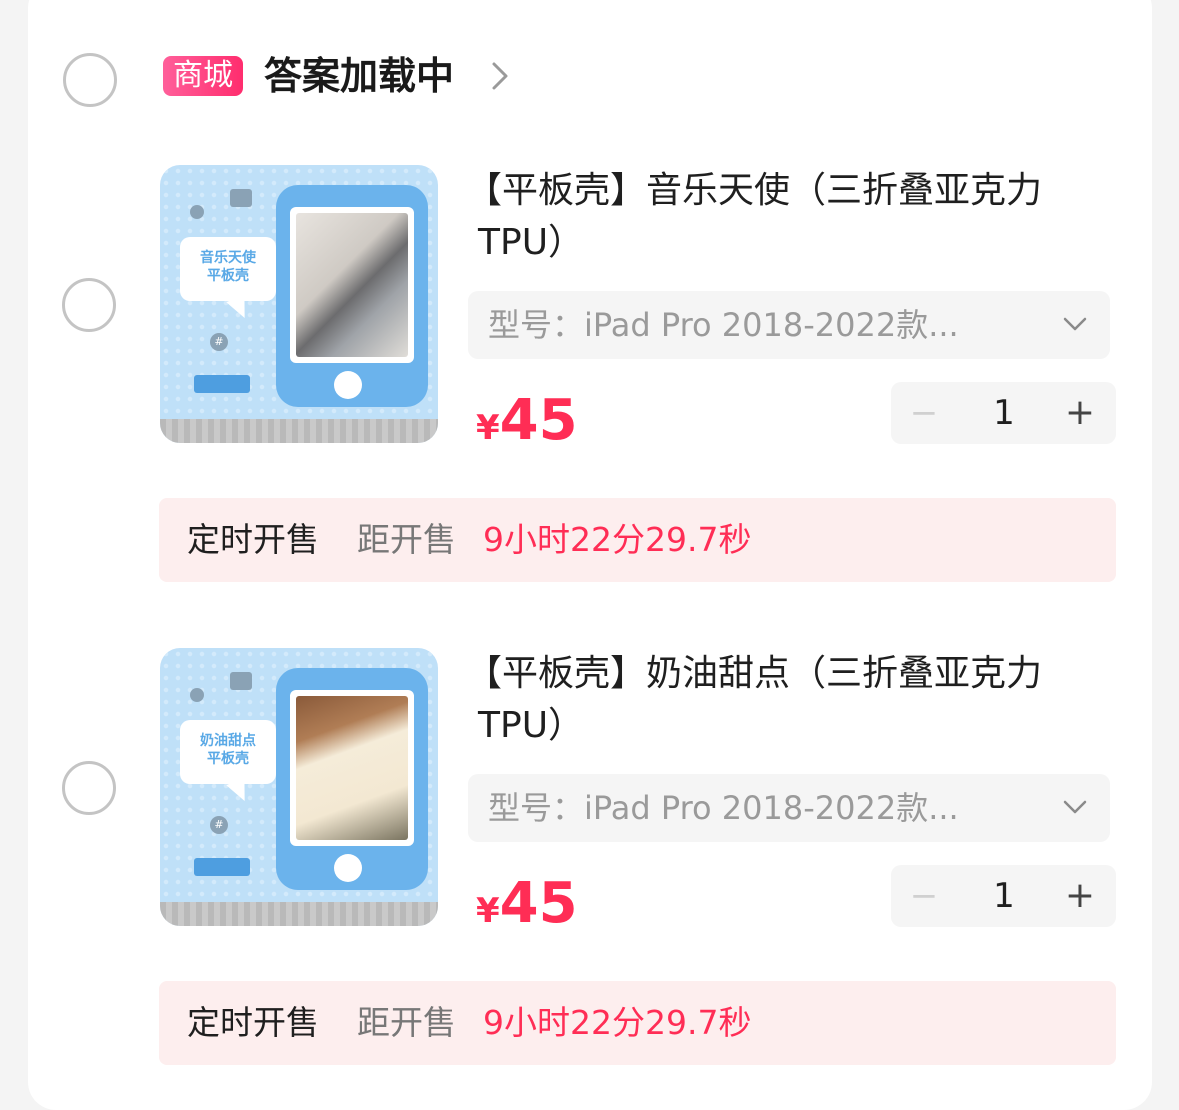  I want to click on speech-bubble: 音乐天使 平板壳, so click(228, 269).